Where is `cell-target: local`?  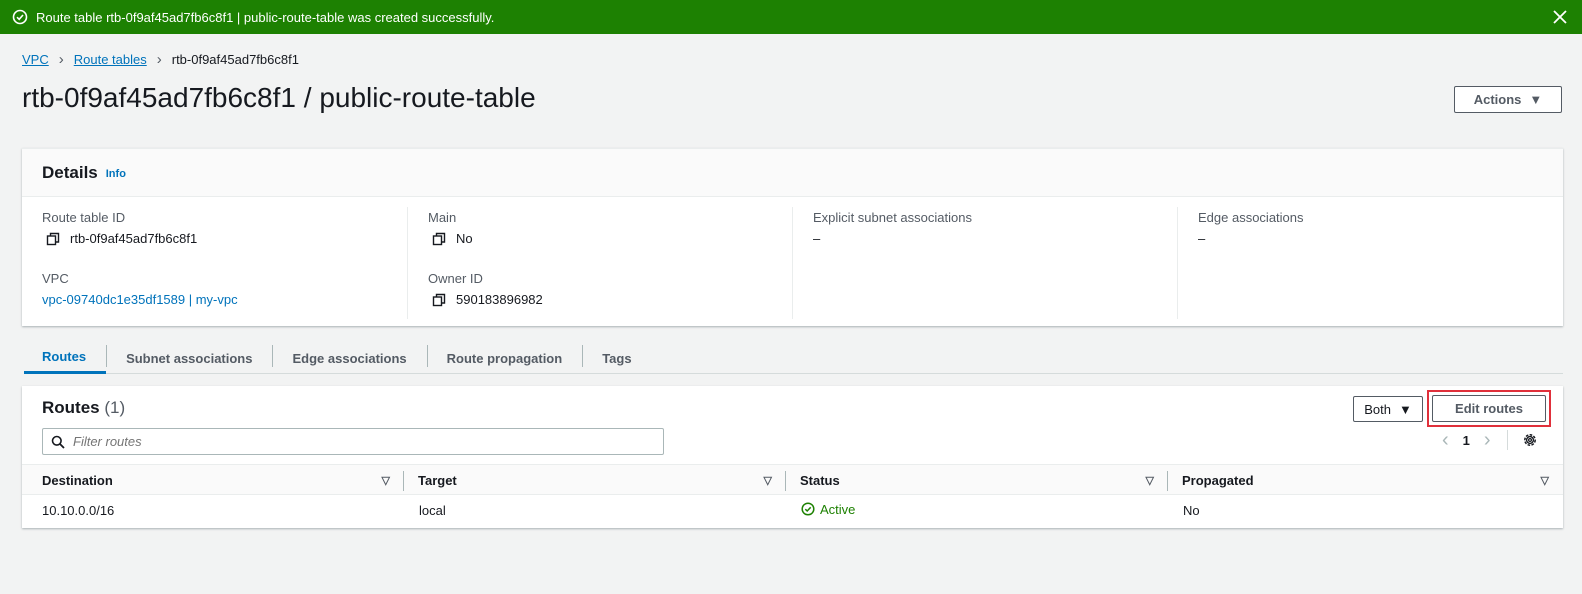 cell-target: local is located at coordinates (432, 510).